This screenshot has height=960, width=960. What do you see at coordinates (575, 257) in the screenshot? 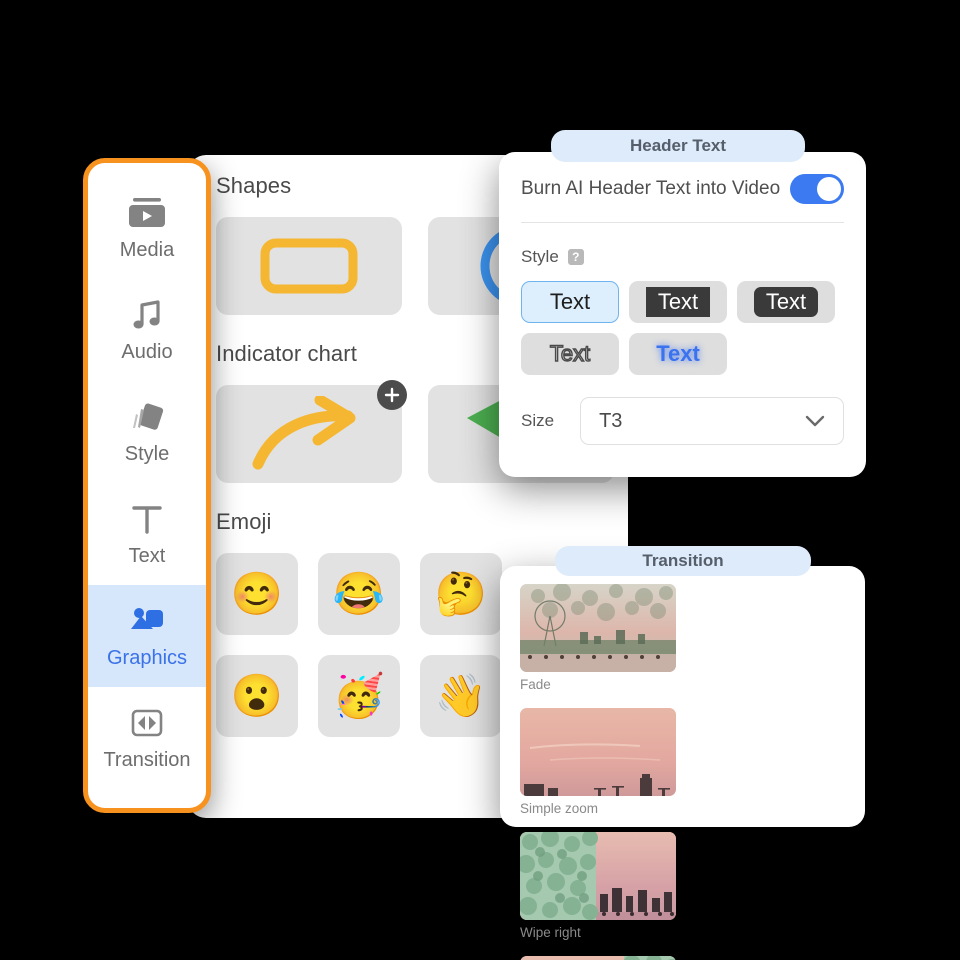
I see `help-icon: ?` at bounding box center [575, 257].